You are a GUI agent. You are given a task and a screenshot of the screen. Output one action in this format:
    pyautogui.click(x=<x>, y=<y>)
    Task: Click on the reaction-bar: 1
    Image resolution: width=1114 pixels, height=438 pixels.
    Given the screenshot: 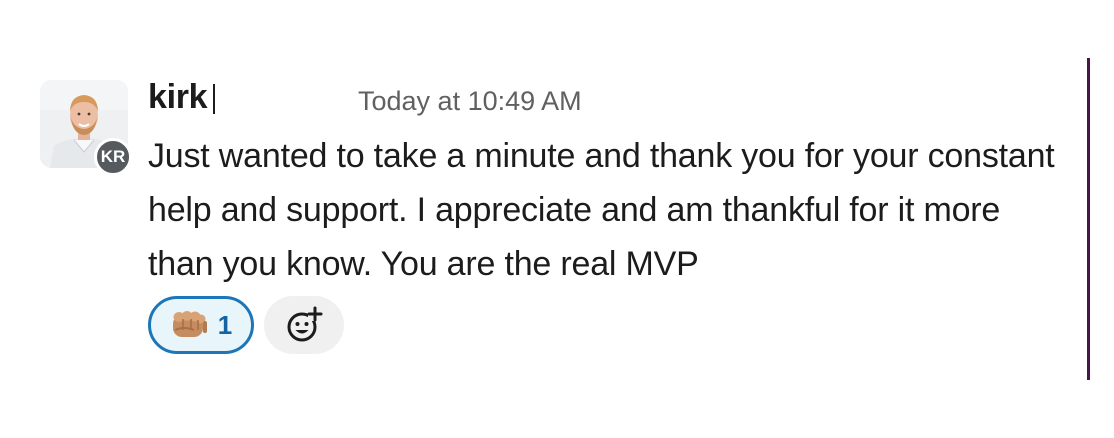 What is the action you would take?
    pyautogui.click(x=246, y=325)
    